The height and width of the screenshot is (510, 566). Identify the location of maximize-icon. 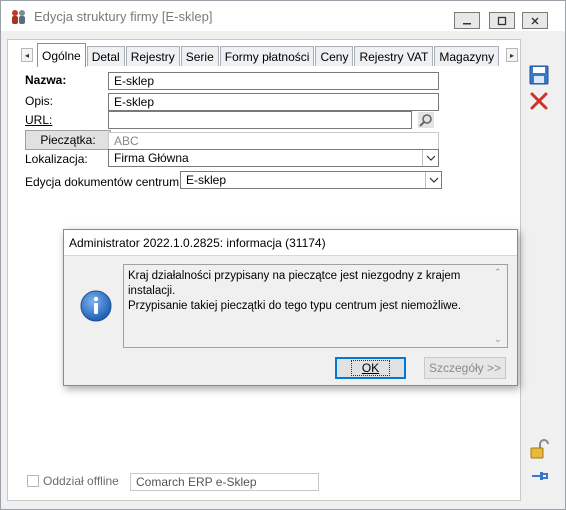
(502, 20).